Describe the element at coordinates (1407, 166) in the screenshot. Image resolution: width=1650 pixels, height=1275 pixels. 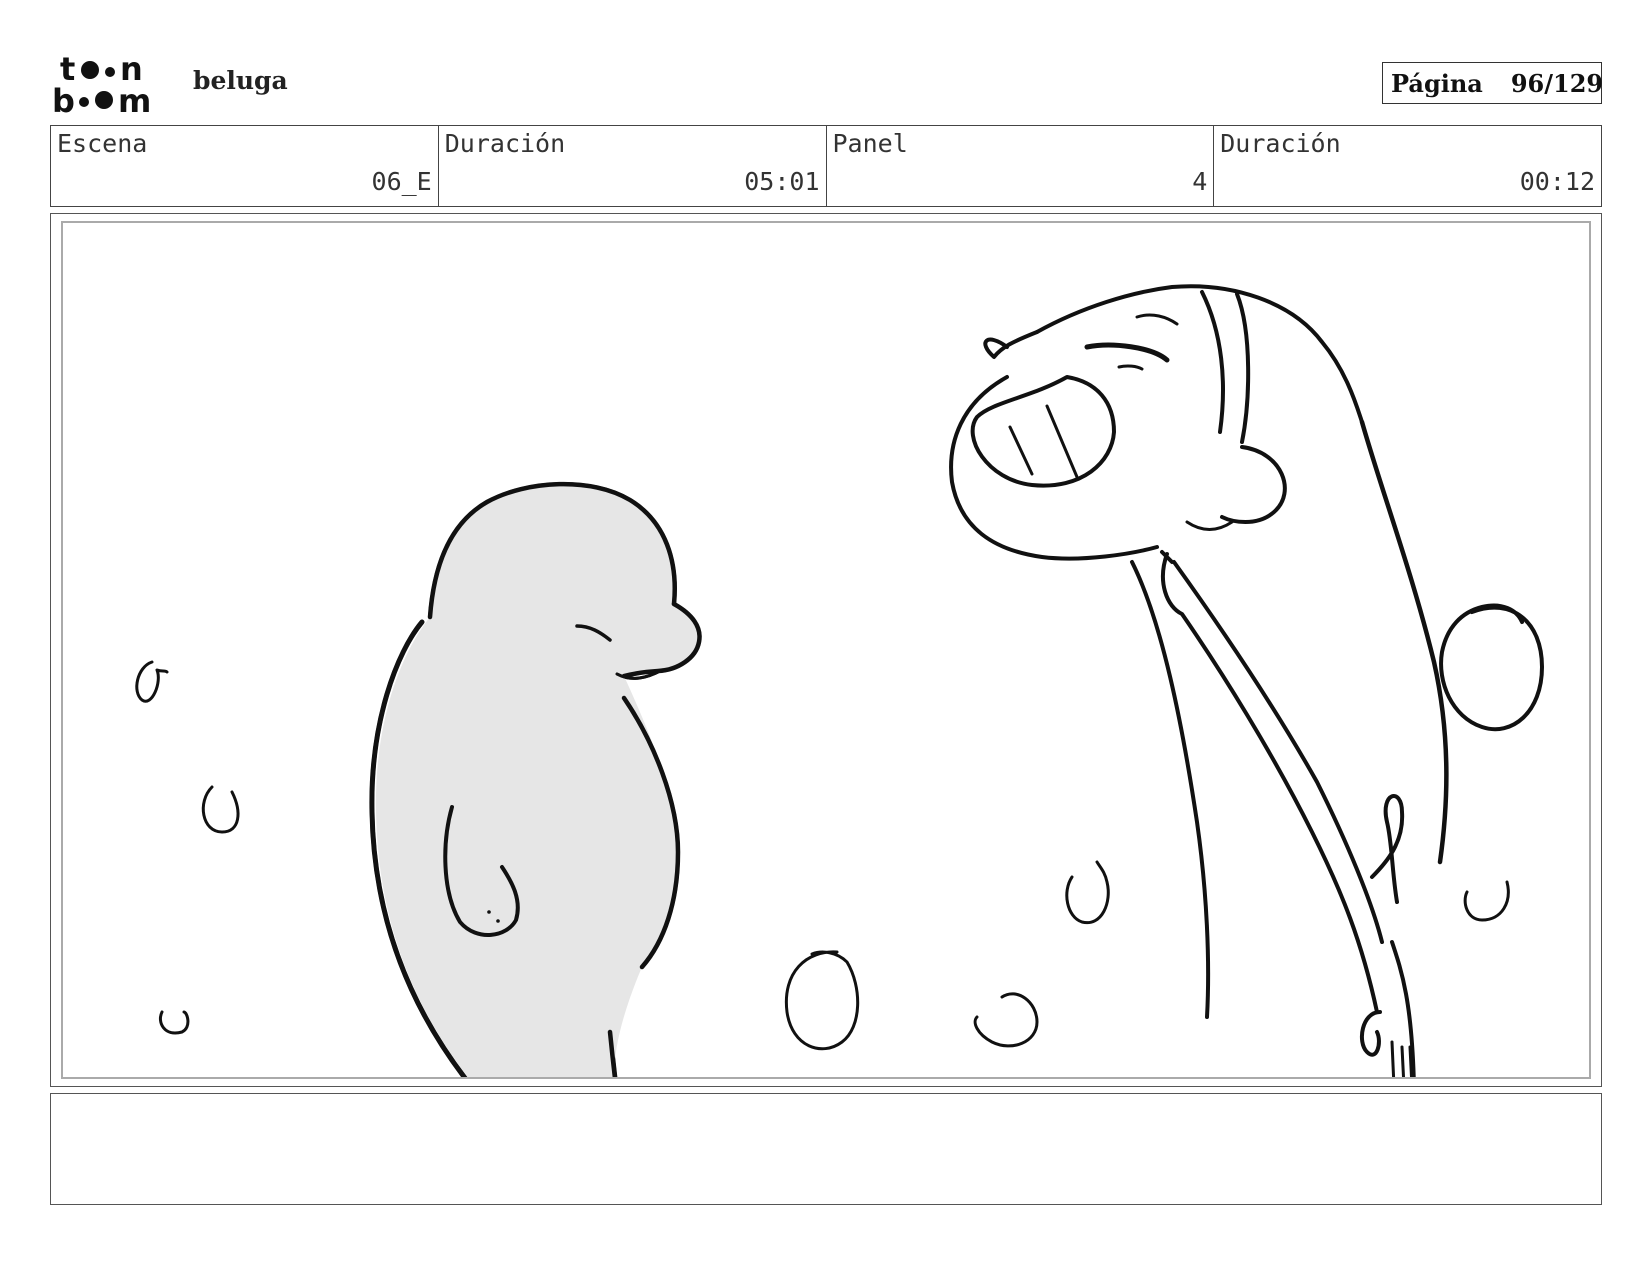
I see `panel-duration-cell: Duración 00:12` at that location.